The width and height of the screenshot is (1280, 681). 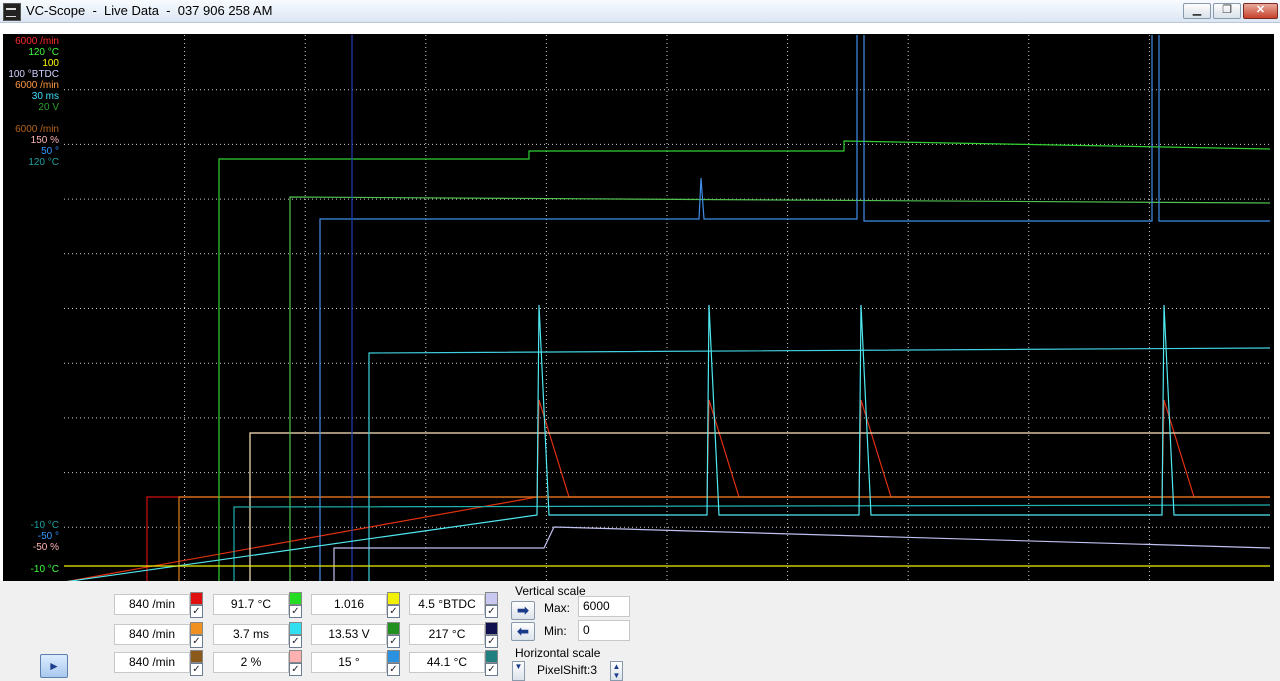 I want to click on scale-down-button: ⬅, so click(x=523, y=631).